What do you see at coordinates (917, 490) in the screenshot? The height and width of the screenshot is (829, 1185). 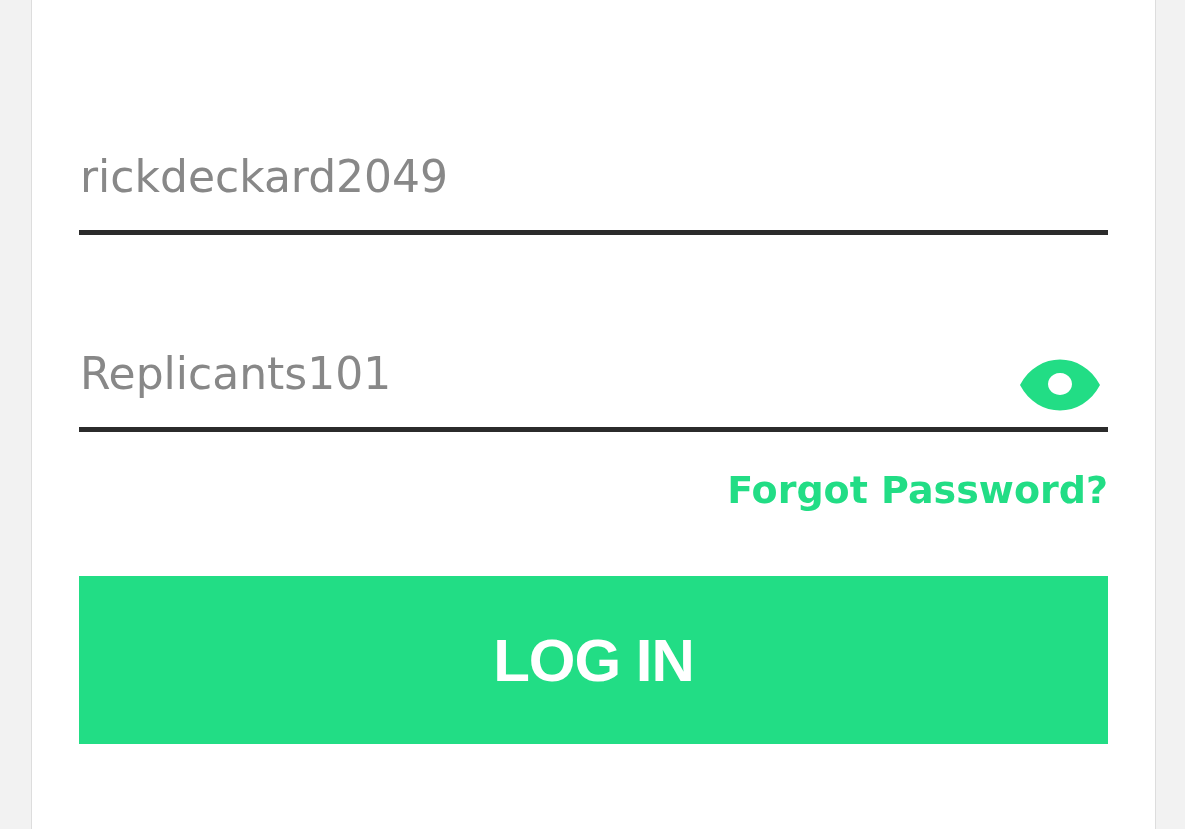 I see `forgot-password-link: Forgot Password?` at bounding box center [917, 490].